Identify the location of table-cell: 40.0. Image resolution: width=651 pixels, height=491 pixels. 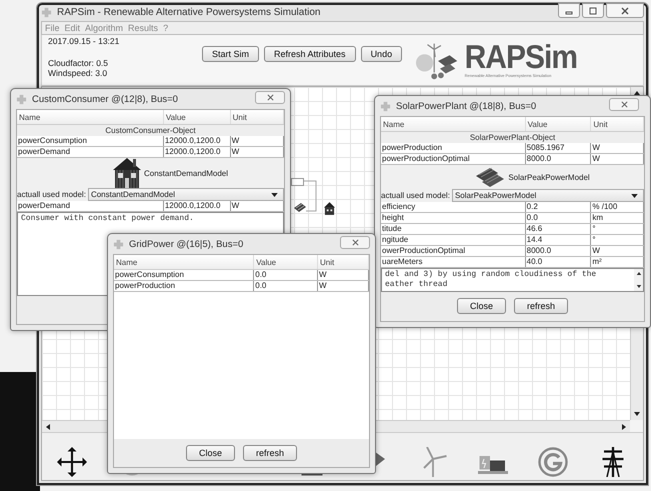
(559, 262).